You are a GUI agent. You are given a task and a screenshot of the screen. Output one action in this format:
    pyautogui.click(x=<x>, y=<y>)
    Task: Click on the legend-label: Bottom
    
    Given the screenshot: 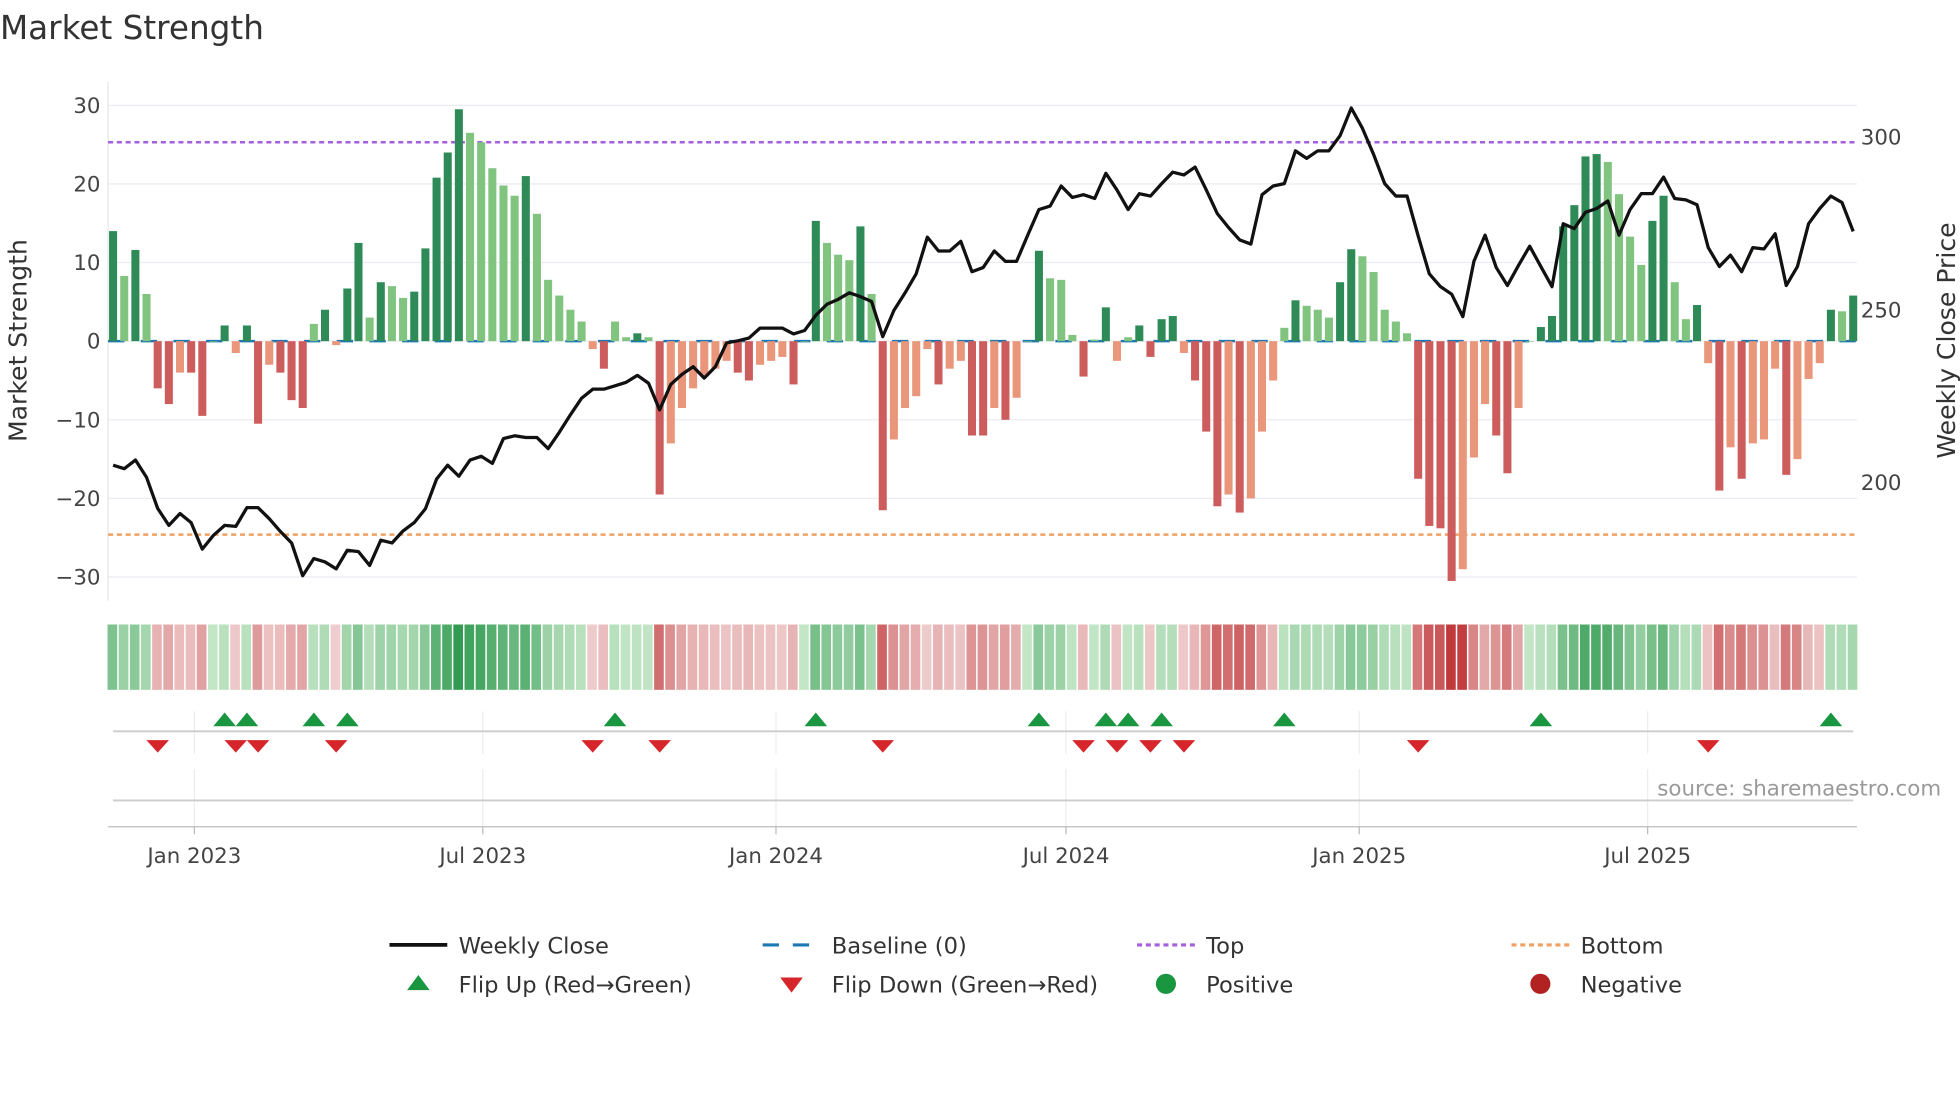 What is the action you would take?
    pyautogui.click(x=1622, y=947)
    